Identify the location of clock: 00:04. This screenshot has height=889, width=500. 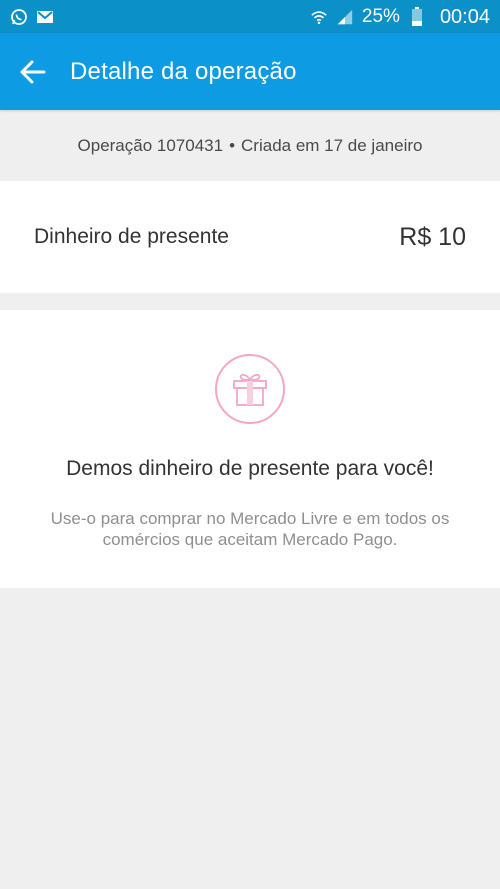
(464, 16).